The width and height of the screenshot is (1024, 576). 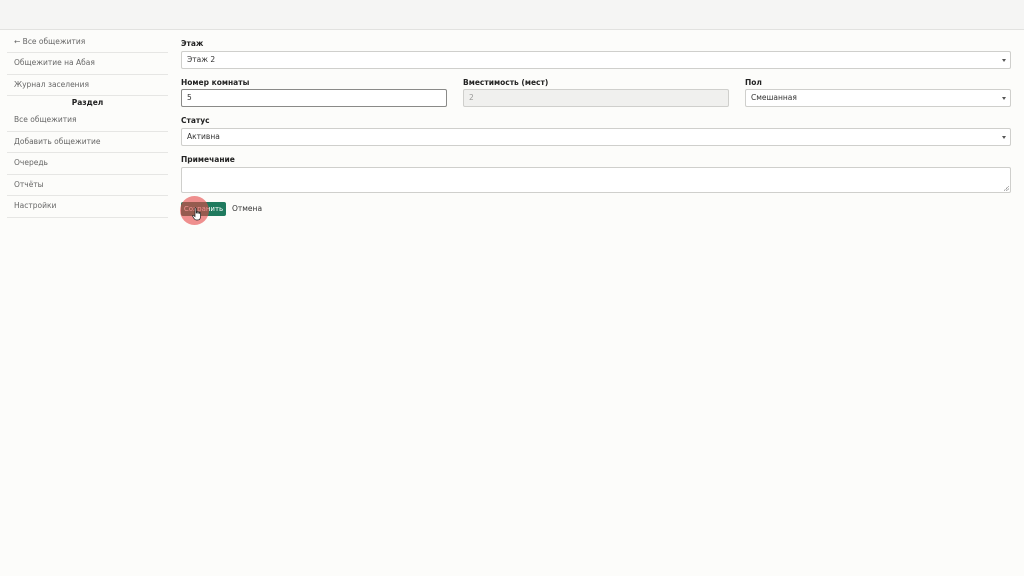 I want to click on sidebar-item-checkin-log: Журнал заселения, so click(x=87, y=85).